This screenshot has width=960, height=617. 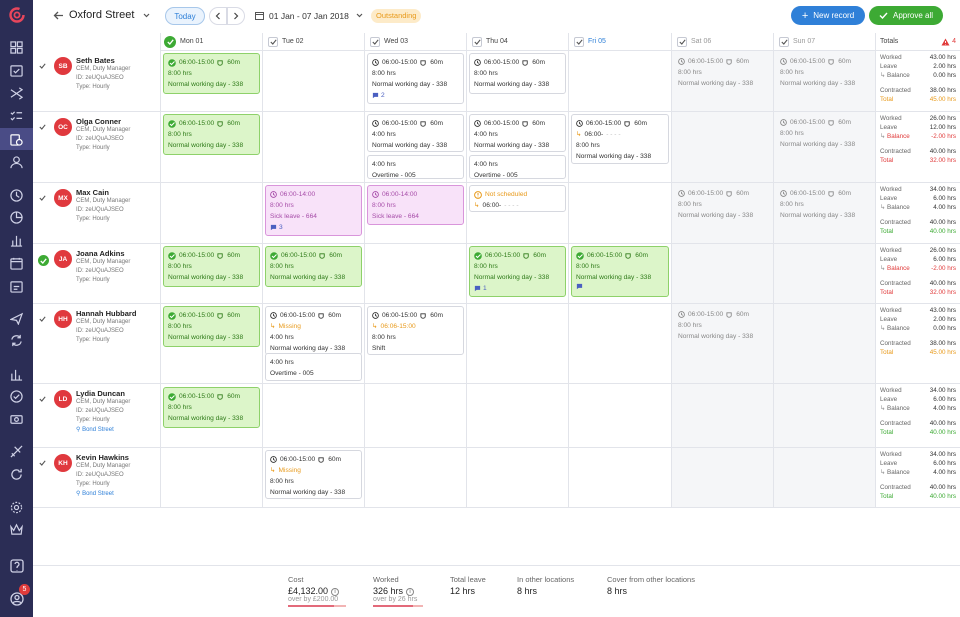 What do you see at coordinates (63, 399) in the screenshot?
I see `avatar: LD` at bounding box center [63, 399].